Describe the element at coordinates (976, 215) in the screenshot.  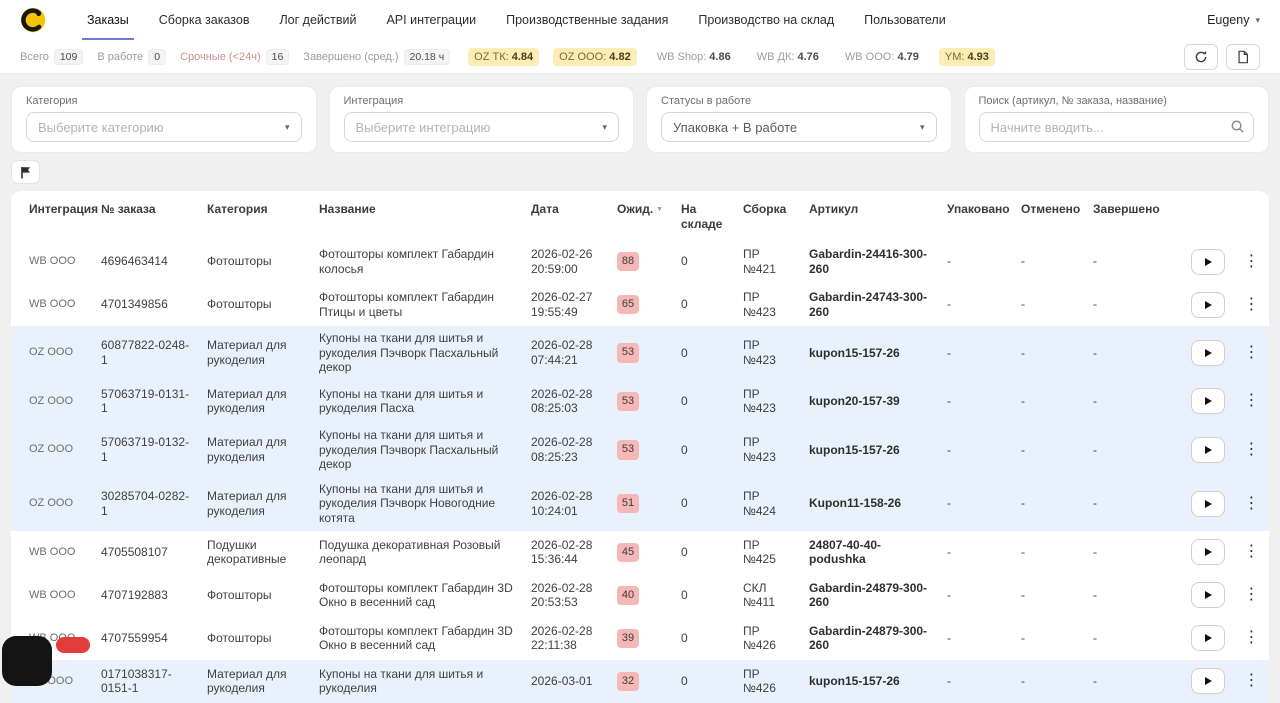
I see `col-header-packed: Упаковано` at that location.